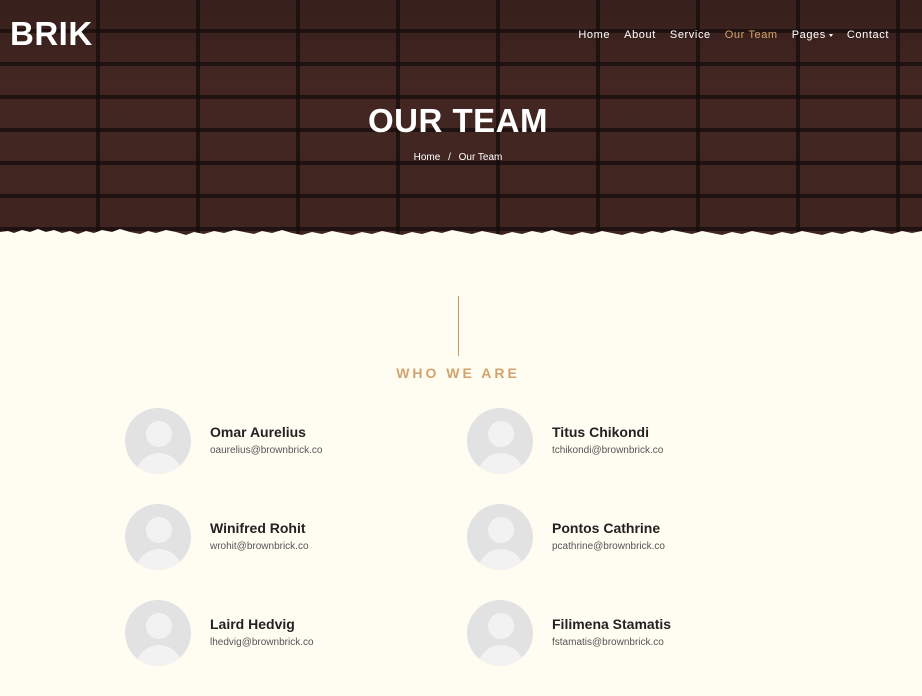 The height and width of the screenshot is (696, 922). What do you see at coordinates (594, 35) in the screenshot?
I see `nav-item-home: Home` at bounding box center [594, 35].